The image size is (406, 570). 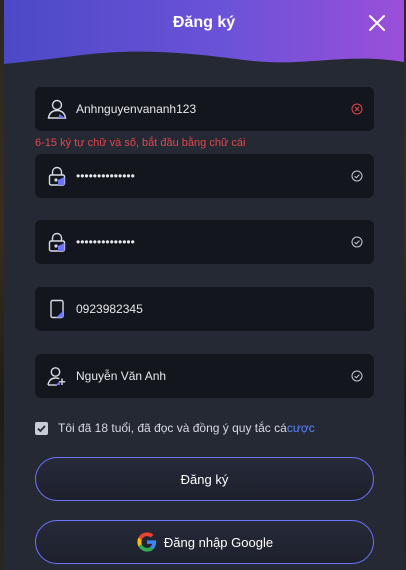 What do you see at coordinates (147, 542) in the screenshot?
I see `google-icon` at bounding box center [147, 542].